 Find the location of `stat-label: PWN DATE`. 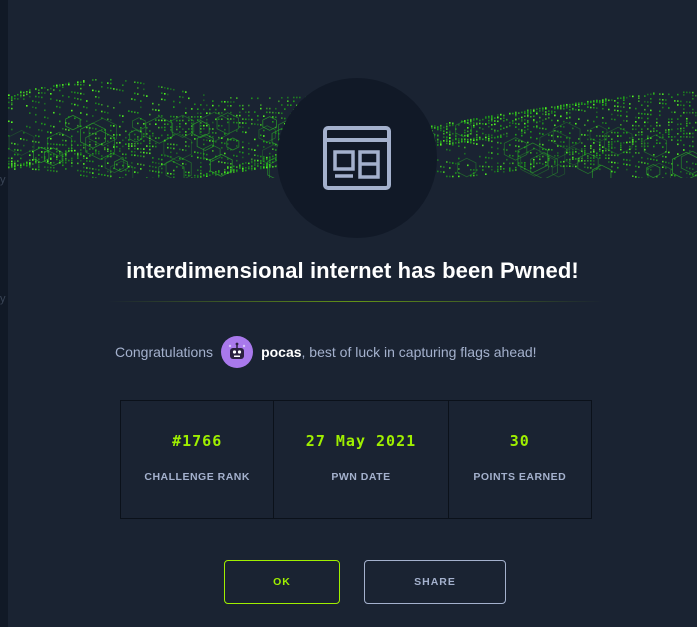

stat-label: PWN DATE is located at coordinates (361, 477).